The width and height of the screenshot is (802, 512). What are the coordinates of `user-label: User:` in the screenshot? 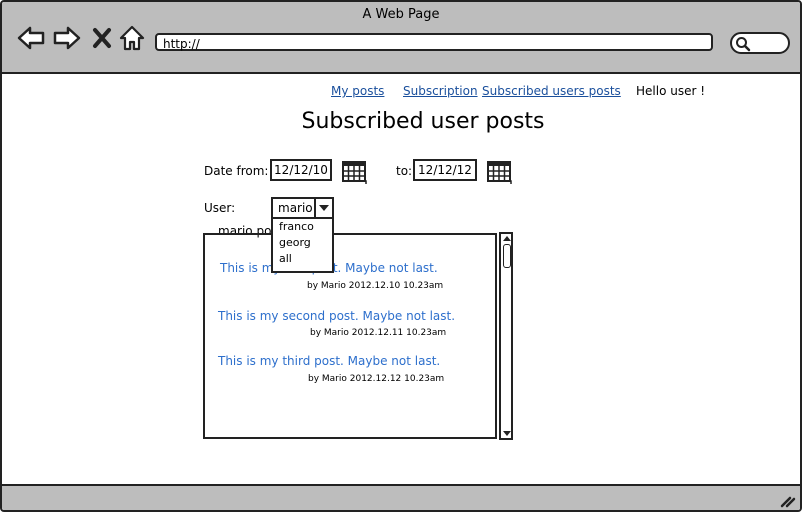 It's located at (220, 208).